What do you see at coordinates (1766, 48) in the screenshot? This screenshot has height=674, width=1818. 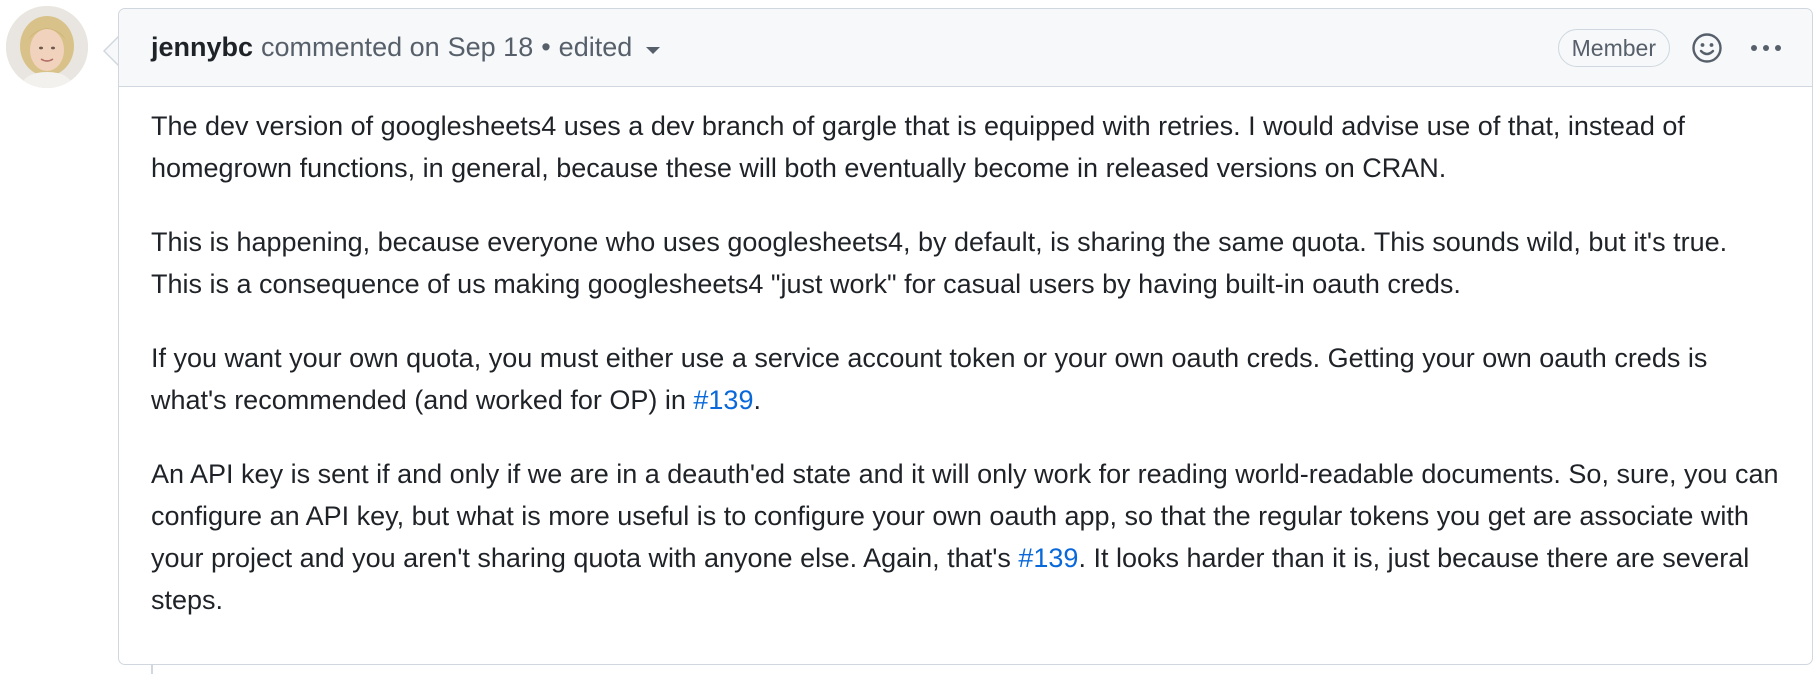 I see `kebab-horizontal-icon` at bounding box center [1766, 48].